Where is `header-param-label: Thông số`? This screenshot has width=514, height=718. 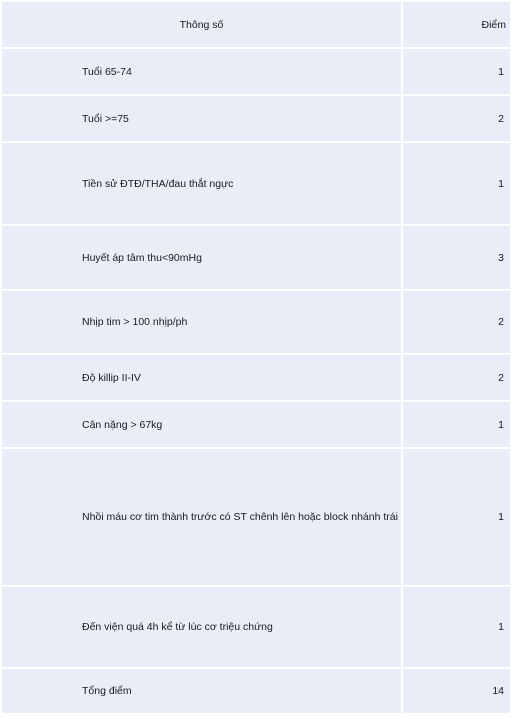 header-param-label: Thông số is located at coordinates (201, 24).